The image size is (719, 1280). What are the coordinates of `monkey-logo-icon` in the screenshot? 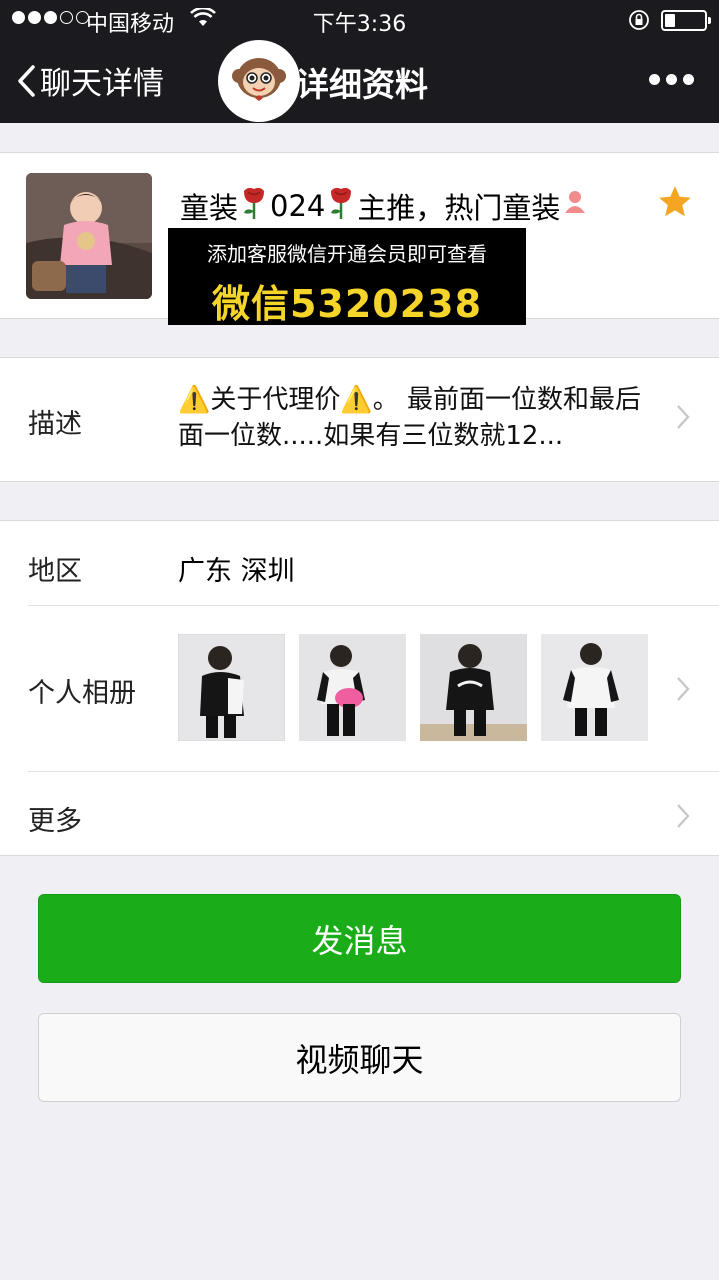 It's located at (259, 81).